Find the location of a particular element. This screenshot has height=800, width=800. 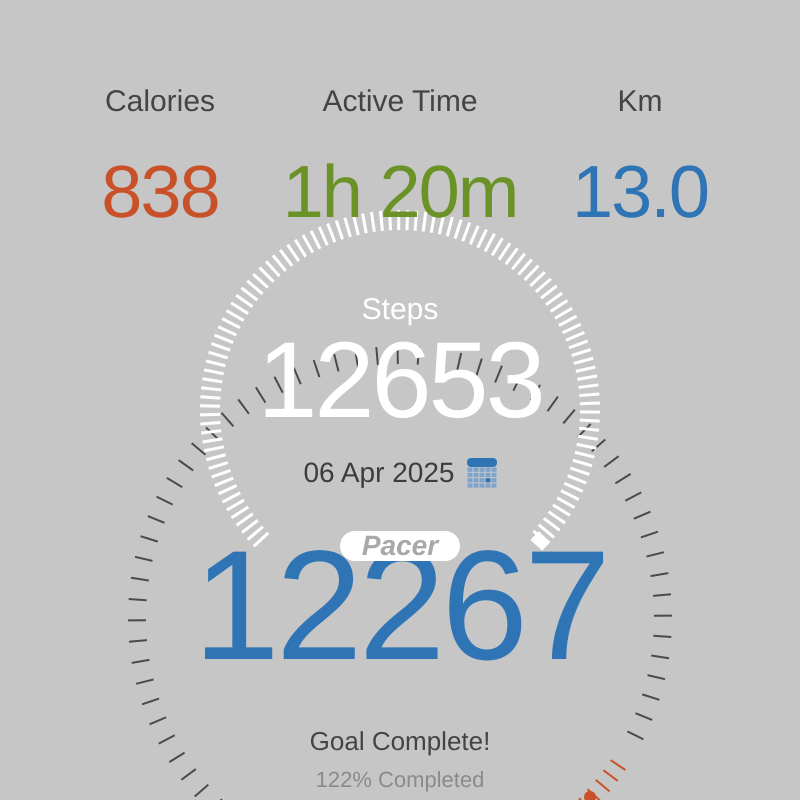

calendar-icon is located at coordinates (481, 473).